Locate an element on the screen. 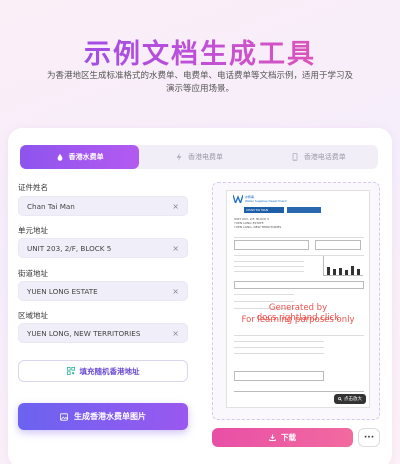 This screenshot has height=464, width=400. district-address-value: YUEN LONG, NEW TERRITORIES is located at coordinates (84, 333).